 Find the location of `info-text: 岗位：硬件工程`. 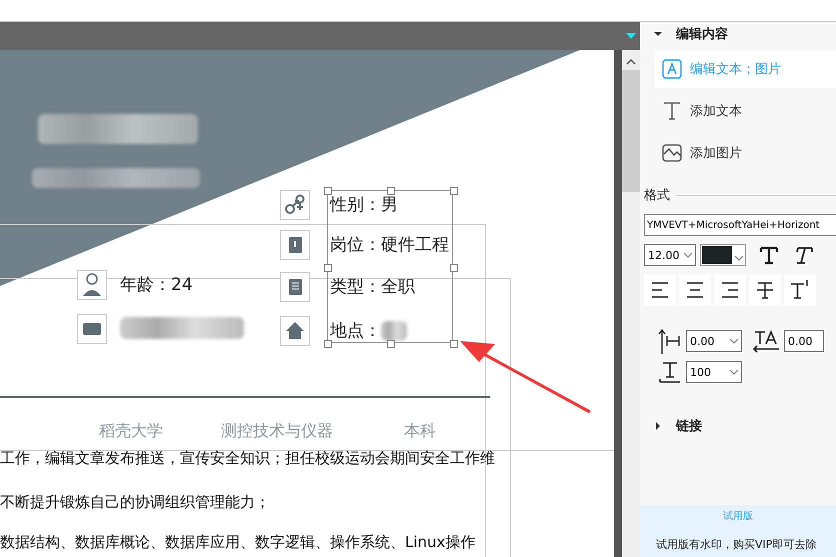

info-text: 岗位：硬件工程 is located at coordinates (389, 245).